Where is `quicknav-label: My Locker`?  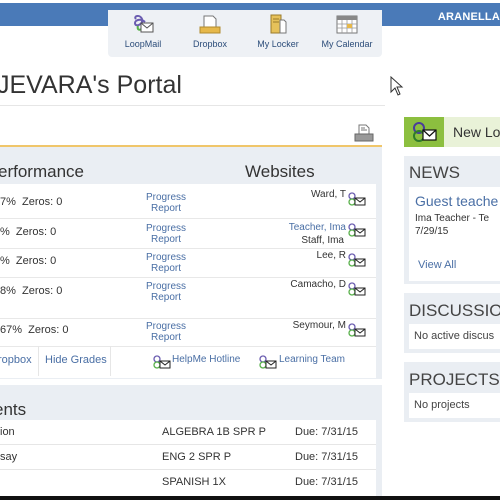
quicknav-label: My Locker is located at coordinates (278, 44).